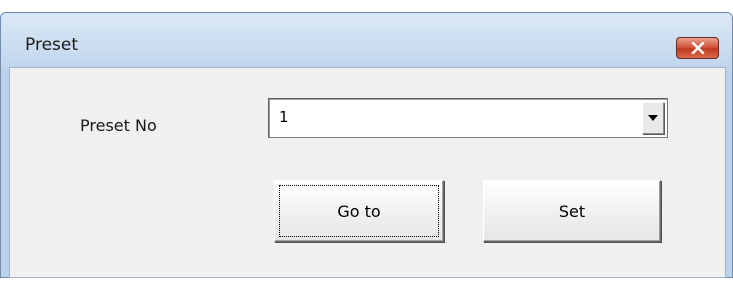  What do you see at coordinates (468, 118) in the screenshot?
I see `preset-no-dropdown: 1` at bounding box center [468, 118].